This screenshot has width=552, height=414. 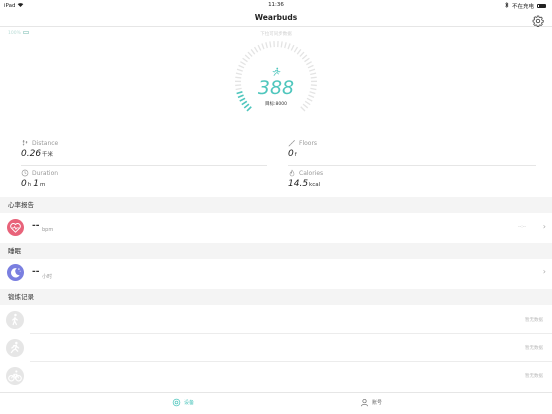 What do you see at coordinates (31, 154) in the screenshot?
I see `distance-value: 0.26` at bounding box center [31, 154].